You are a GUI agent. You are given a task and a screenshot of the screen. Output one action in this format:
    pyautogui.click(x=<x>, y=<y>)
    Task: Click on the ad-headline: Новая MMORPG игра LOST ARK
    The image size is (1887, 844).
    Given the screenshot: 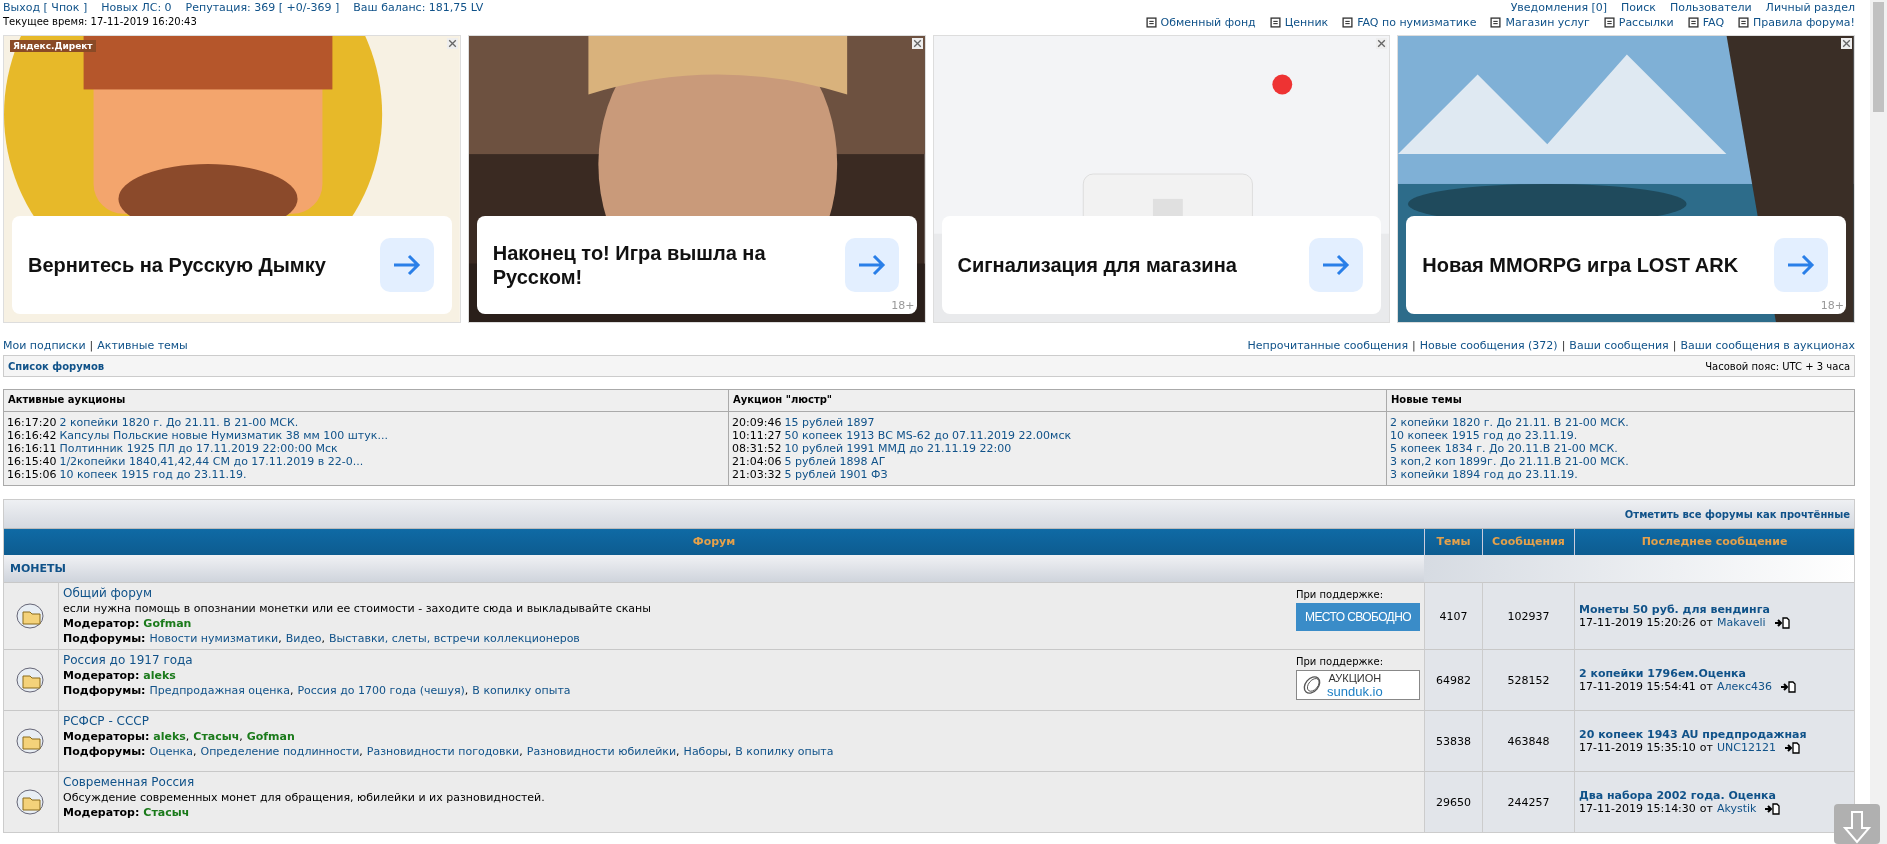 What is the action you would take?
    pyautogui.click(x=1580, y=265)
    